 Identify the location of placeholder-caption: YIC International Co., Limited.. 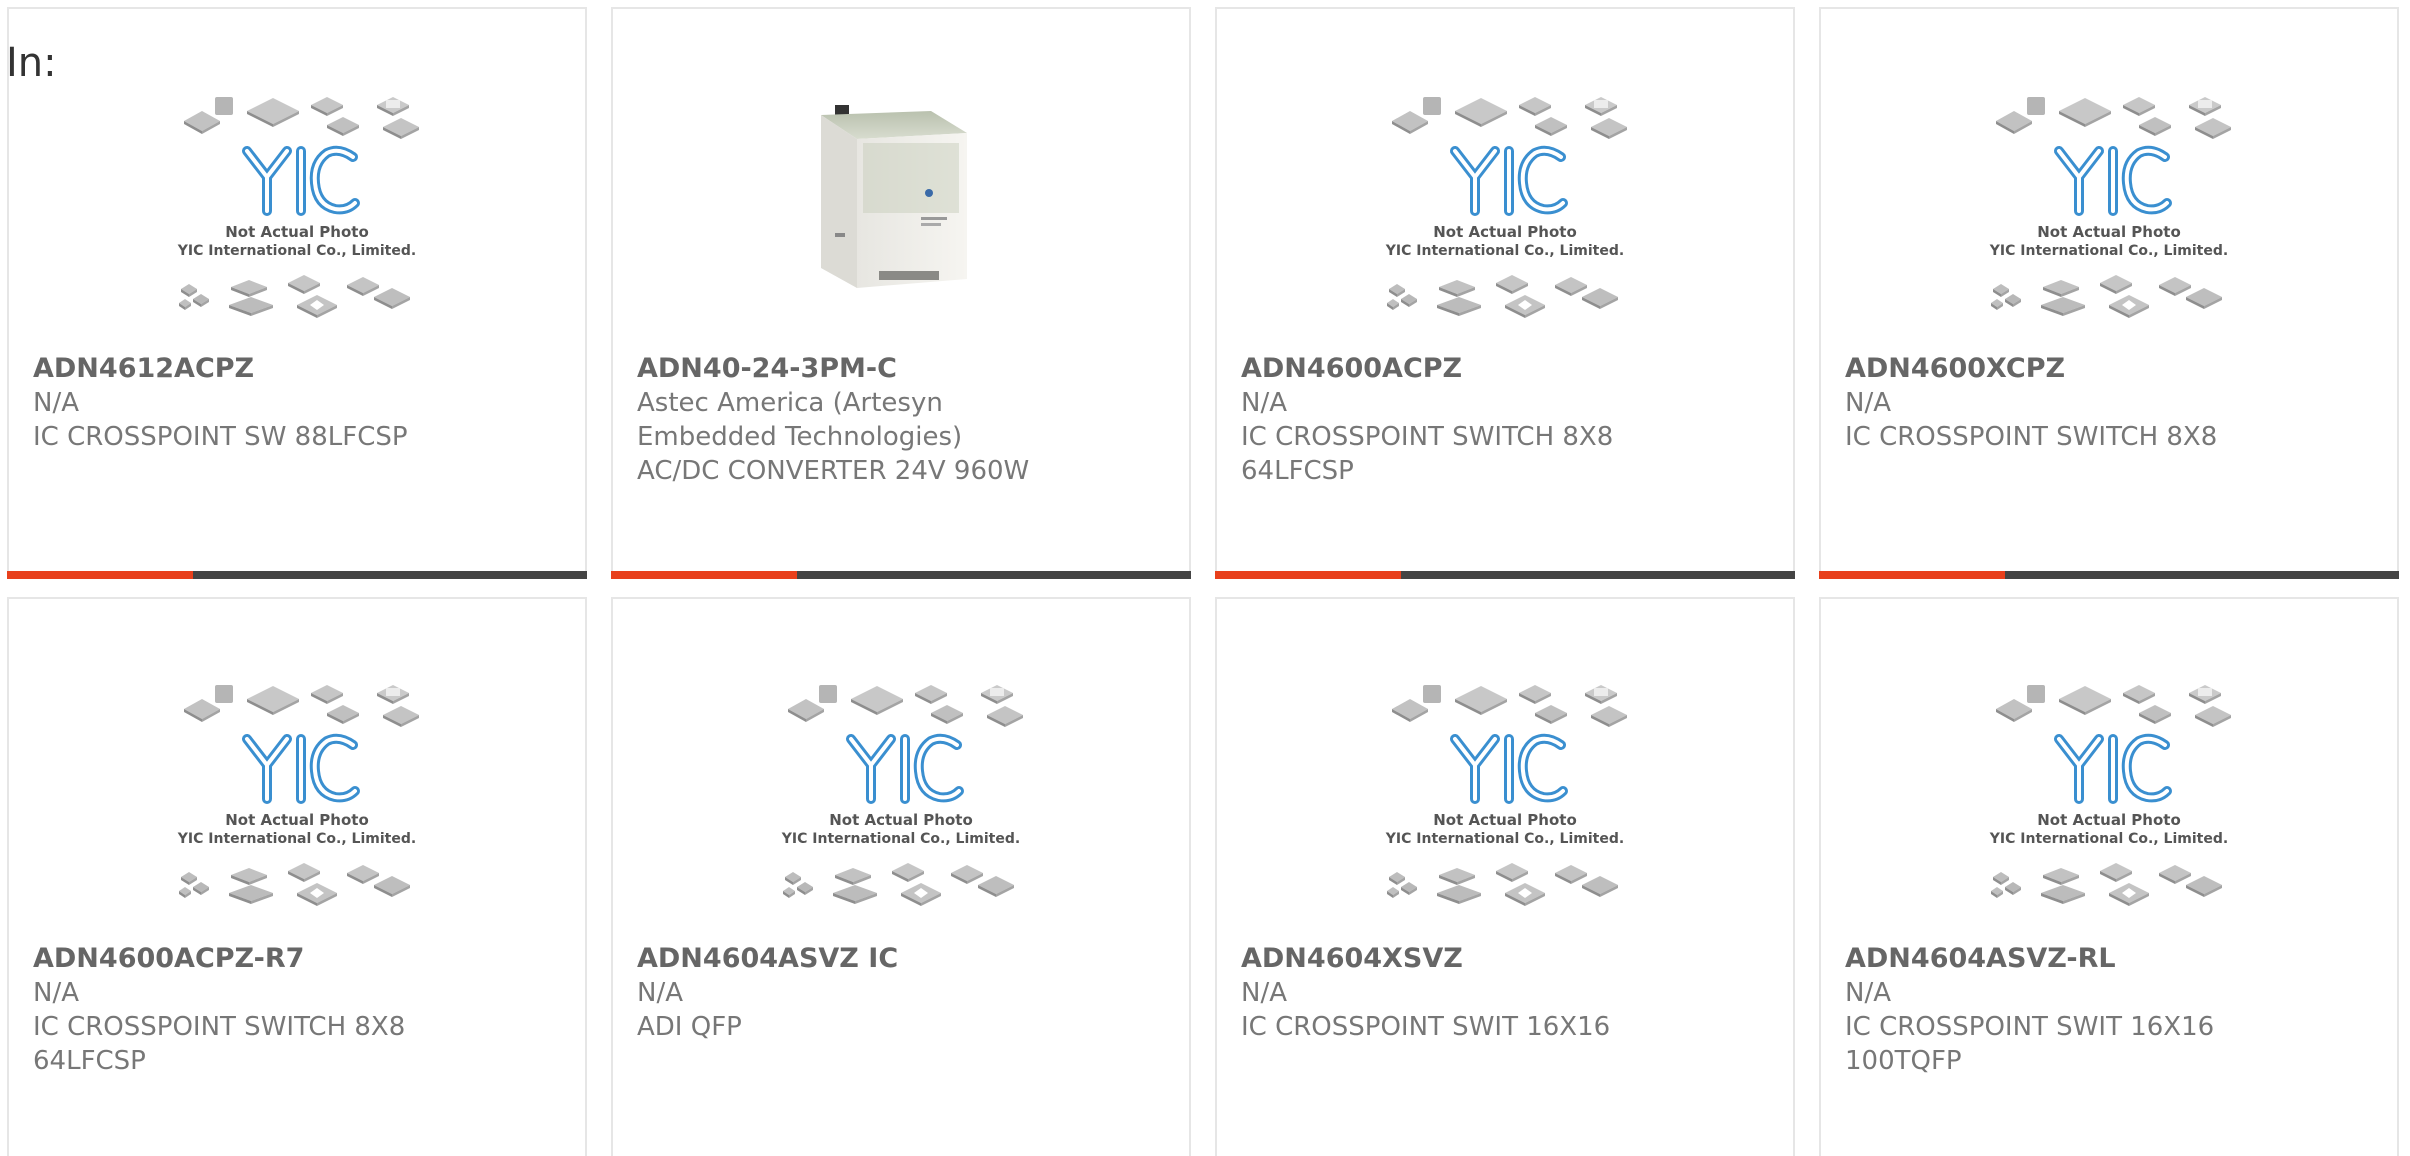
(2108, 251).